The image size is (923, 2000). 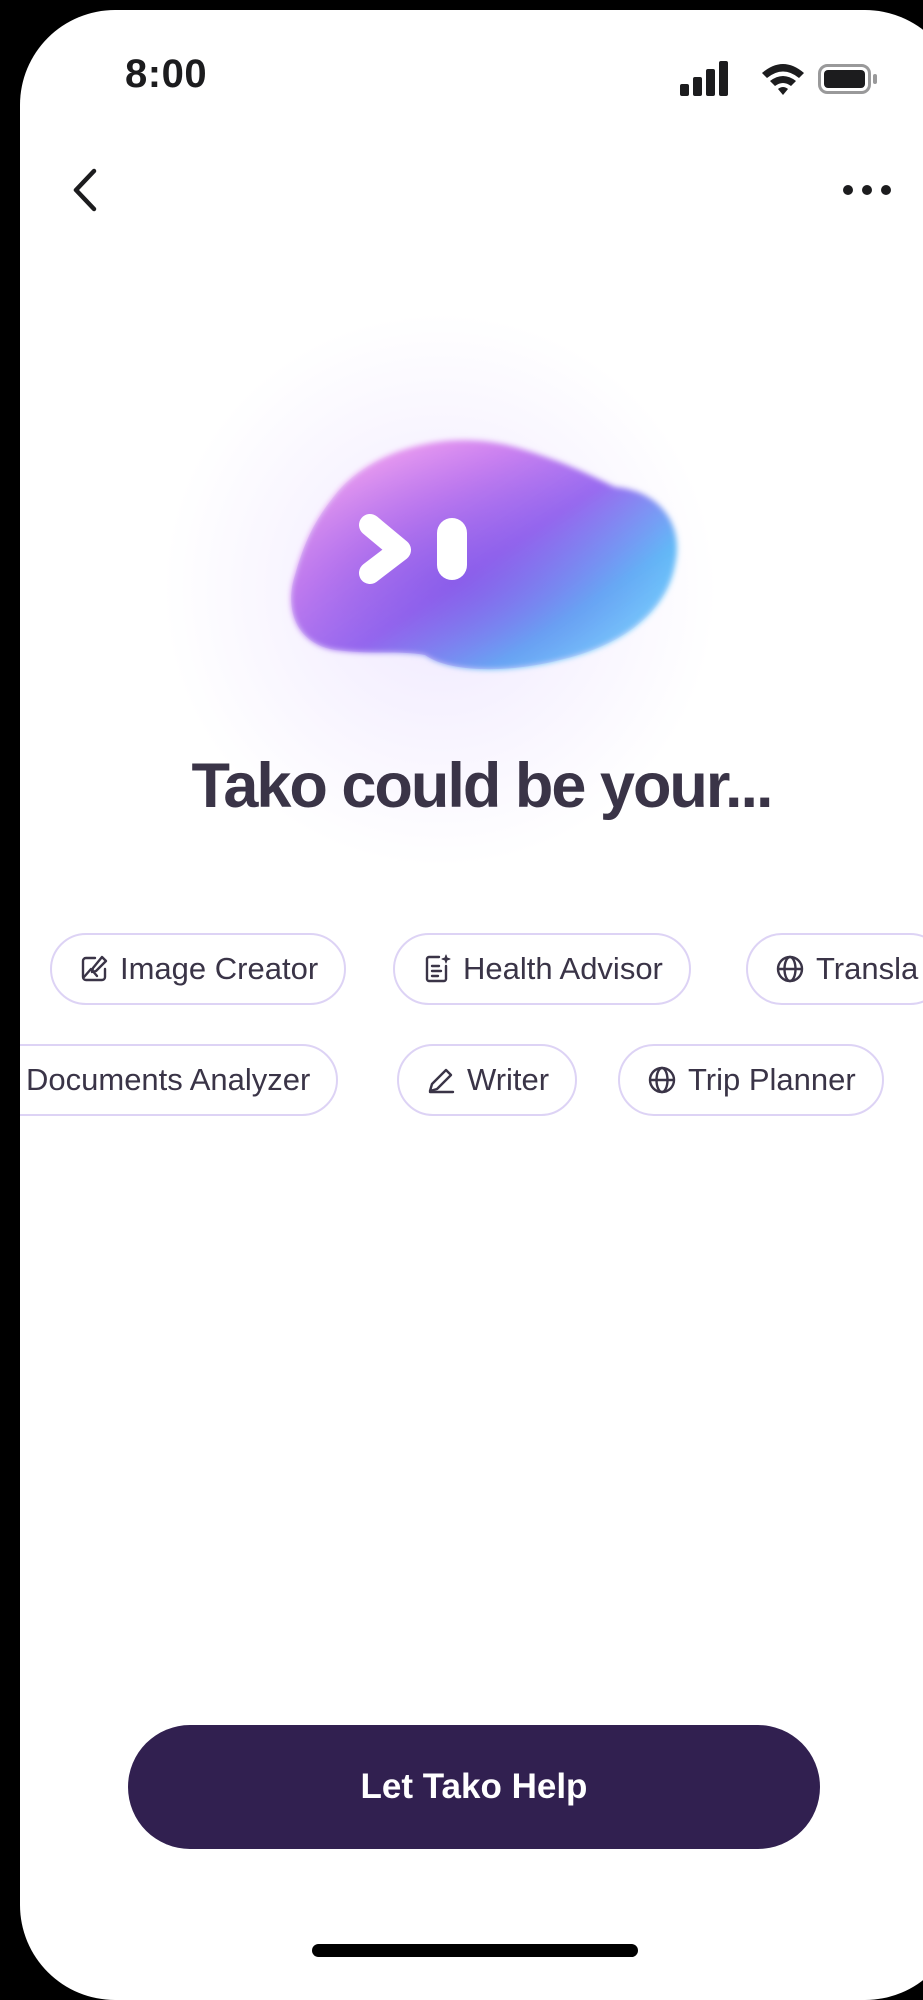 I want to click on chip-label: Trip Planner, so click(x=772, y=1079).